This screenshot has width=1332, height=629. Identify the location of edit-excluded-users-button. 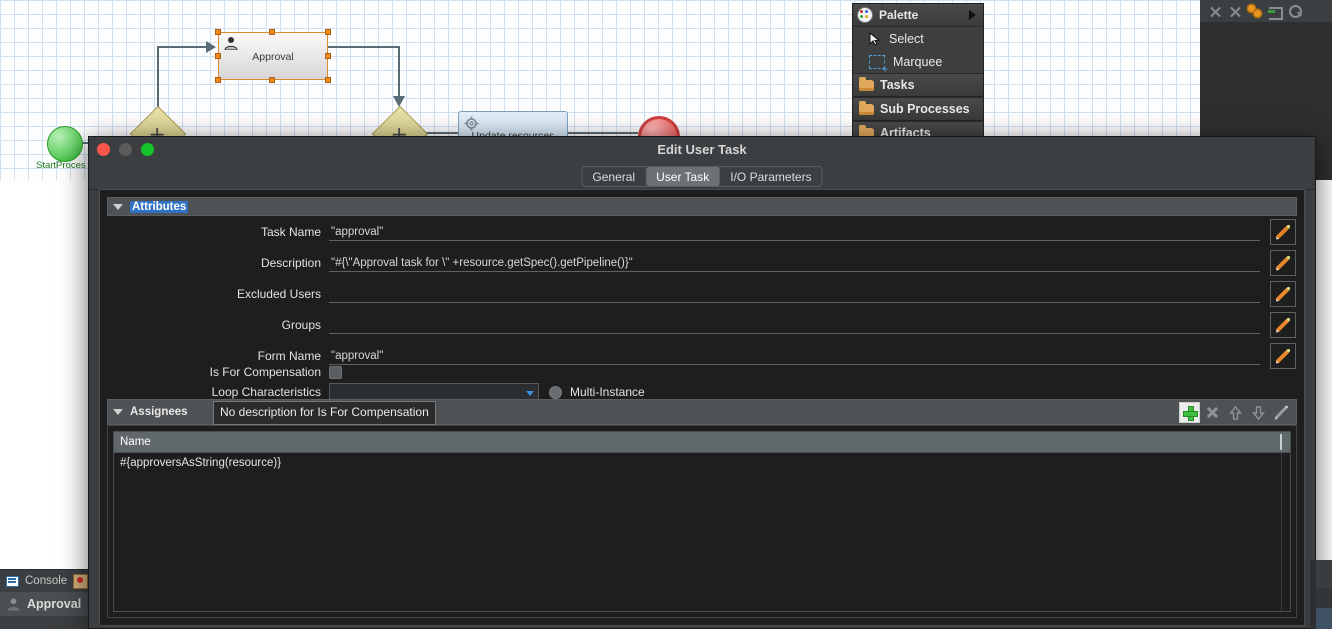
(1283, 294).